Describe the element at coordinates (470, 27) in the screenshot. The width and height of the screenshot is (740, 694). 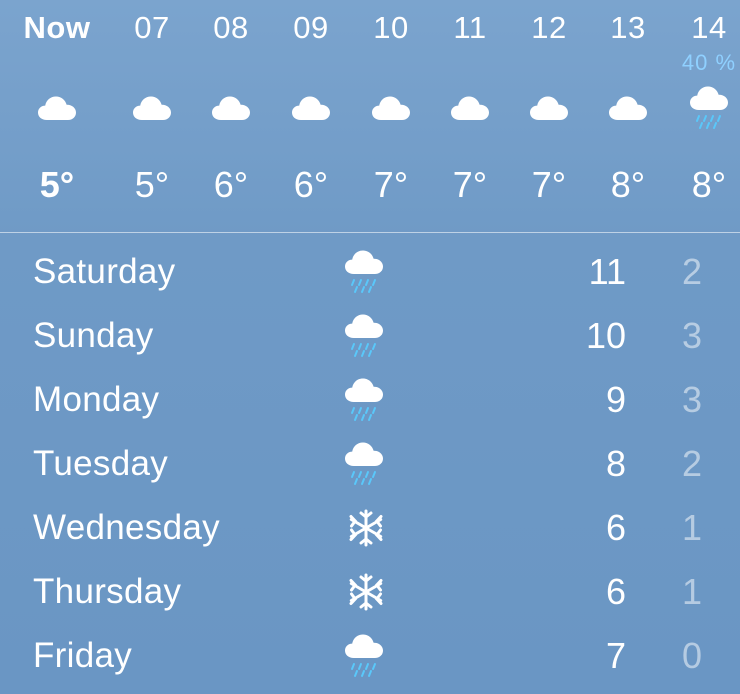
I see `hour-label: 11` at that location.